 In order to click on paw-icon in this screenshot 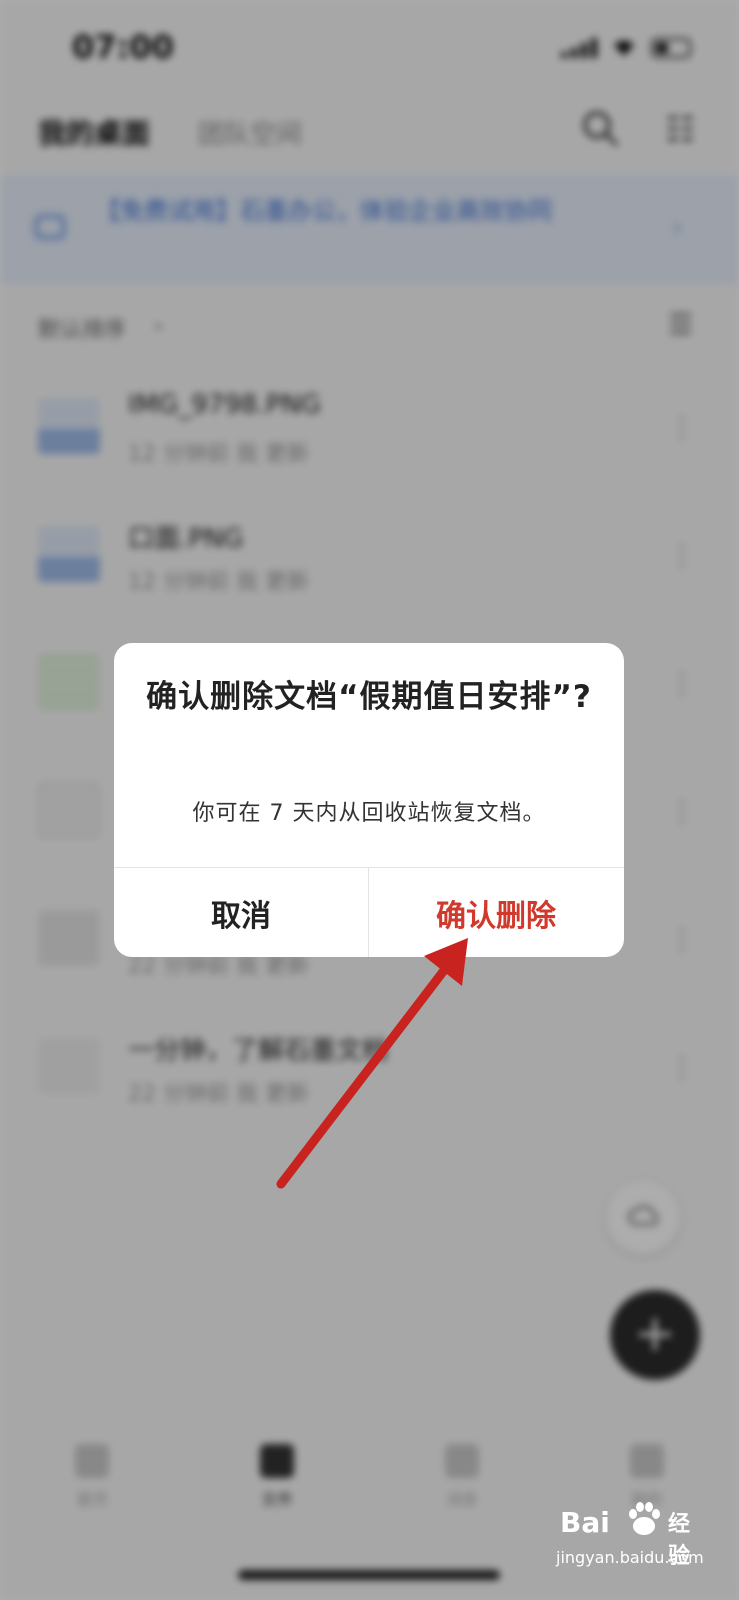, I will do `click(644, 1518)`.